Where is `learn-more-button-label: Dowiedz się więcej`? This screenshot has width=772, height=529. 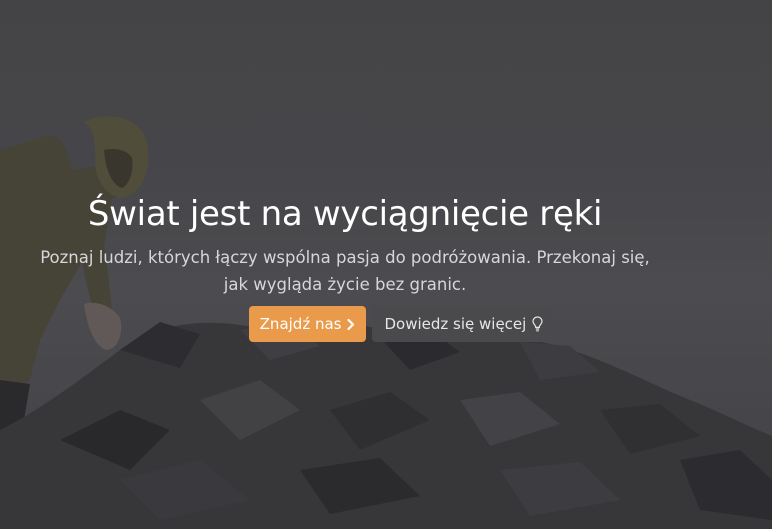 learn-more-button-label: Dowiedz się więcej is located at coordinates (455, 324).